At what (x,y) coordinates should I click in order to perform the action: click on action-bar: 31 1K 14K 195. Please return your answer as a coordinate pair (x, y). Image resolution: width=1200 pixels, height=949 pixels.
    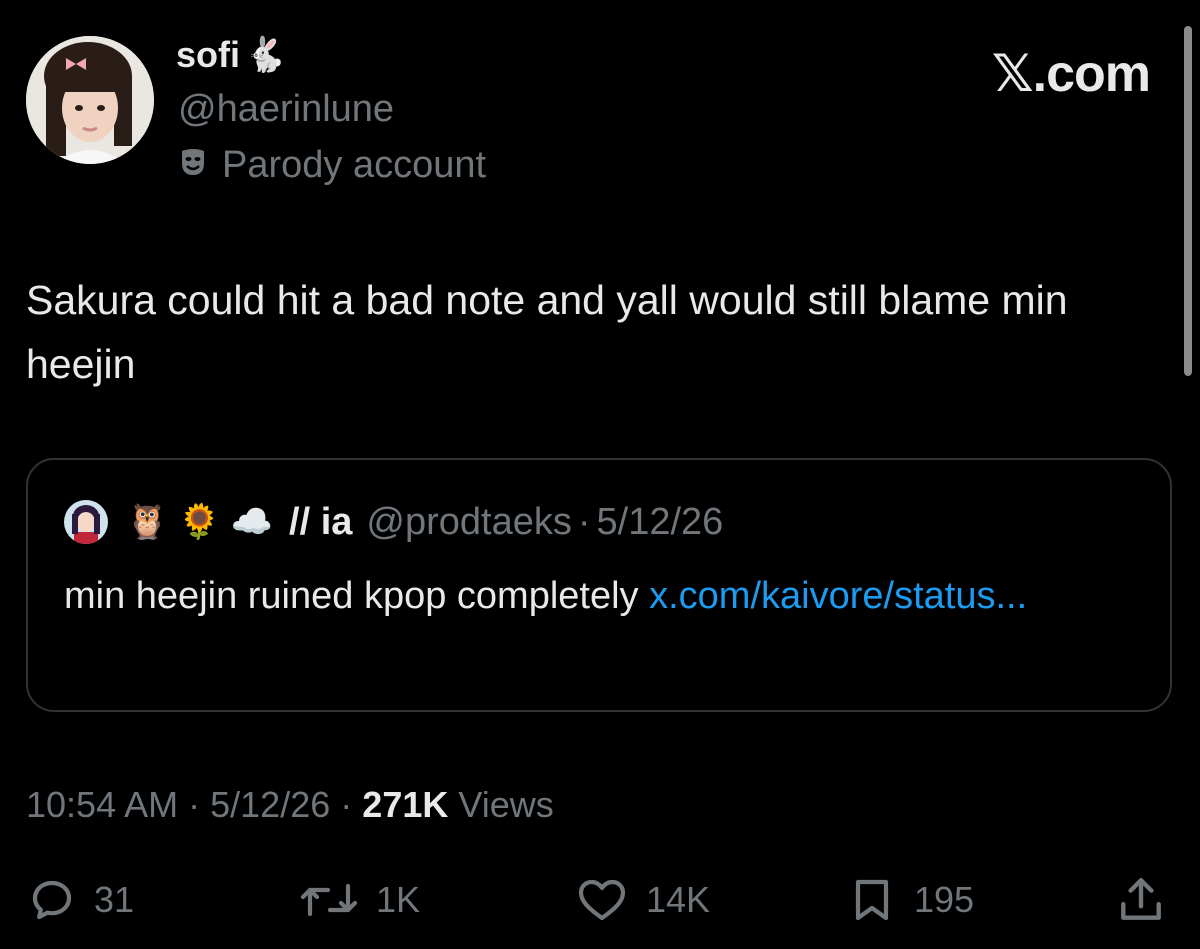
    Looking at the image, I should click on (600, 900).